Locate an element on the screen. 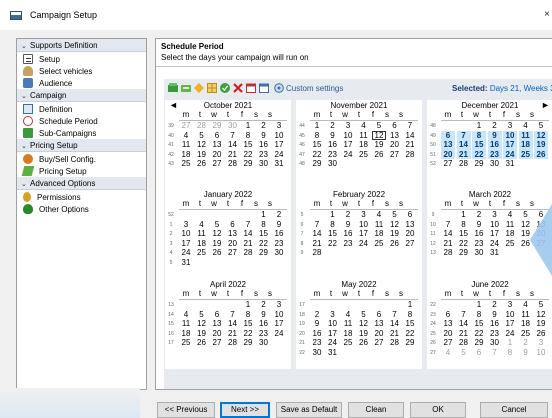  cancel-button: Cancel is located at coordinates (514, 410).